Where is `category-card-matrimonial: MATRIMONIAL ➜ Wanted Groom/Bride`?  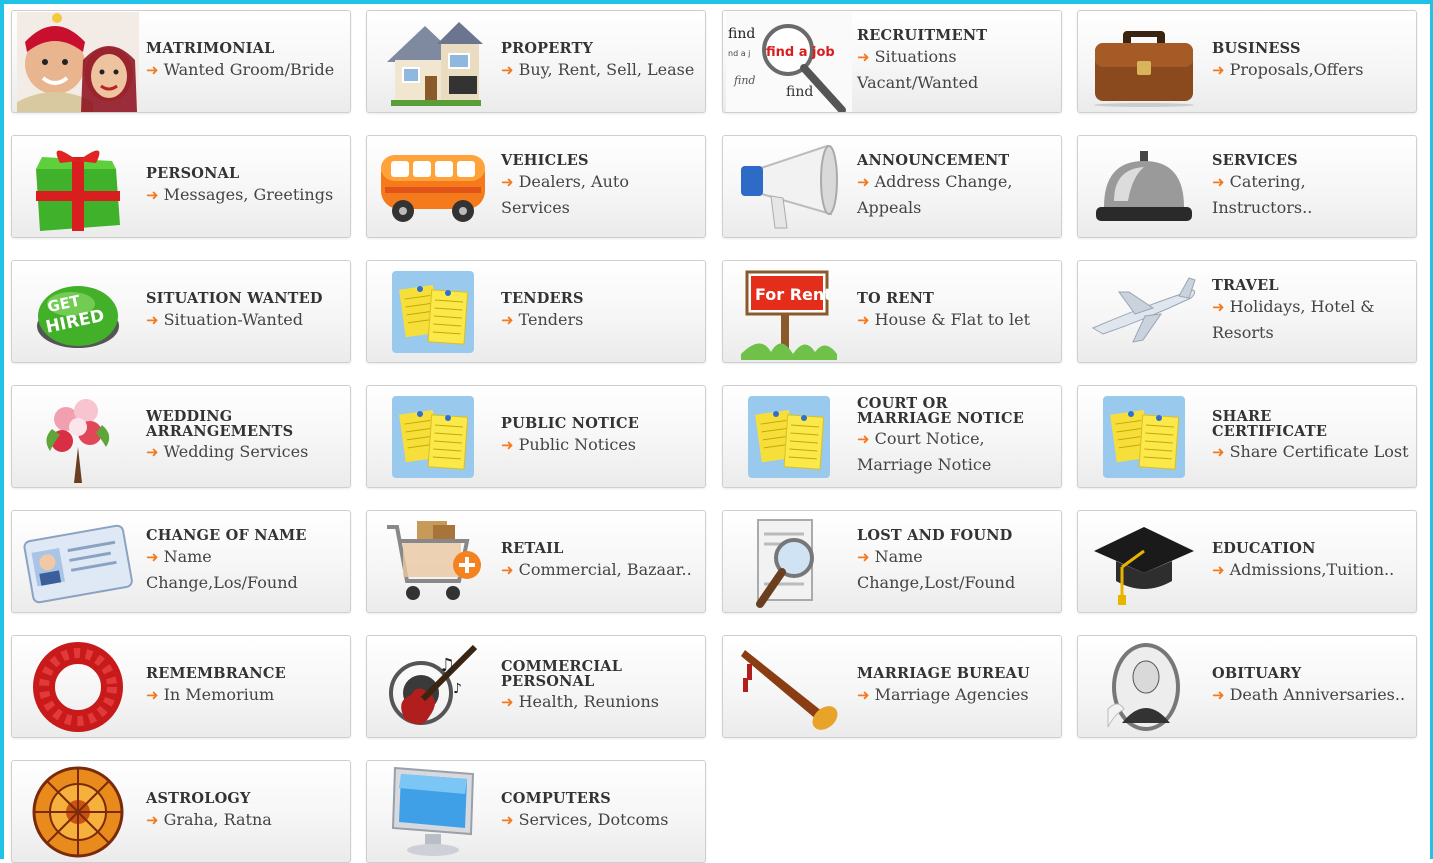 category-card-matrimonial: MATRIMONIAL ➜ Wanted Groom/Bride is located at coordinates (181, 61).